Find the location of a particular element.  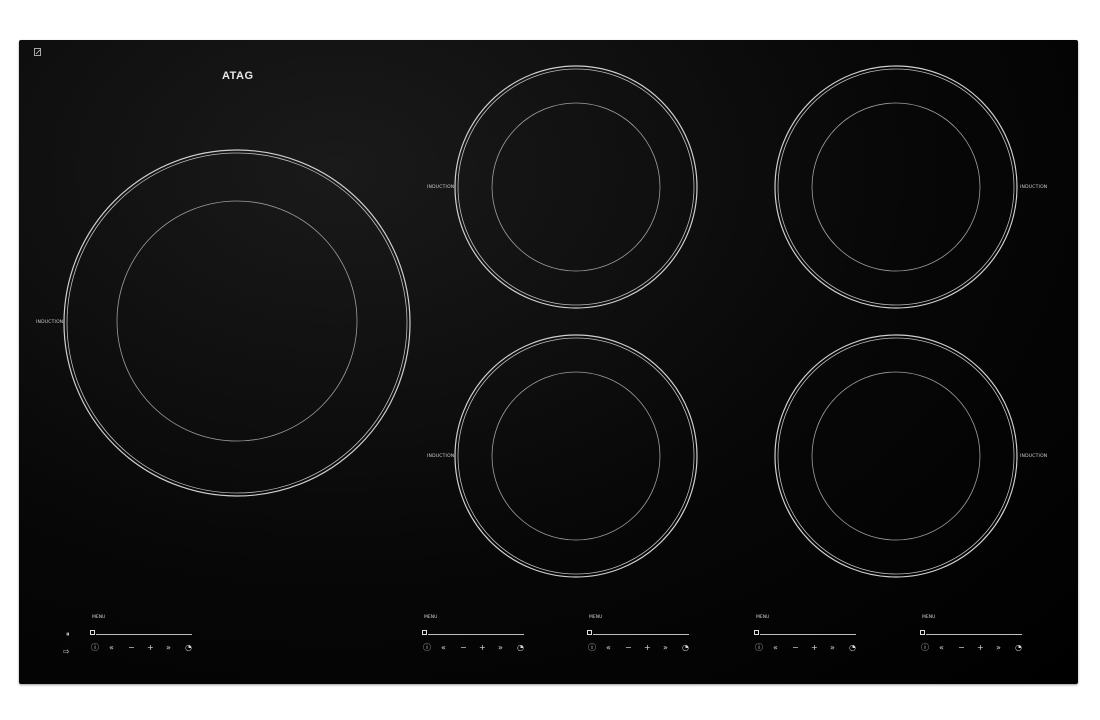

zone-label-rear-right: INDUCTION is located at coordinates (1034, 187).